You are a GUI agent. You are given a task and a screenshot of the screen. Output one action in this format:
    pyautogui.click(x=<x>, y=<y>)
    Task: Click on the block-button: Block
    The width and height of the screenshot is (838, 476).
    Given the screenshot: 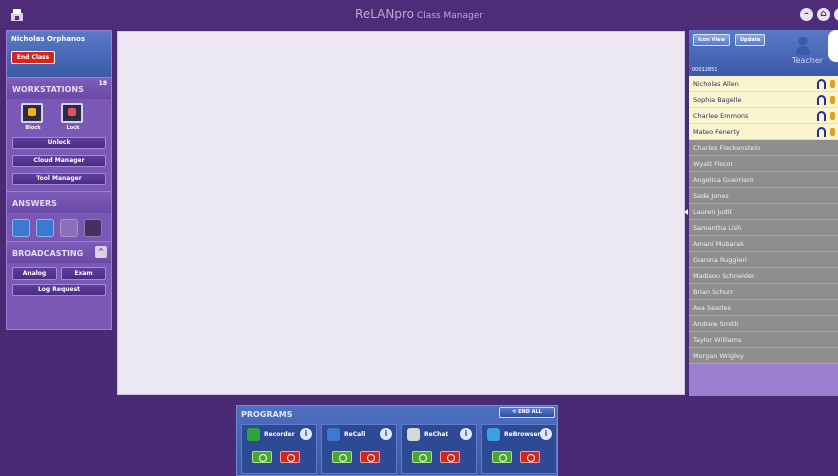 What is the action you would take?
    pyautogui.click(x=33, y=117)
    